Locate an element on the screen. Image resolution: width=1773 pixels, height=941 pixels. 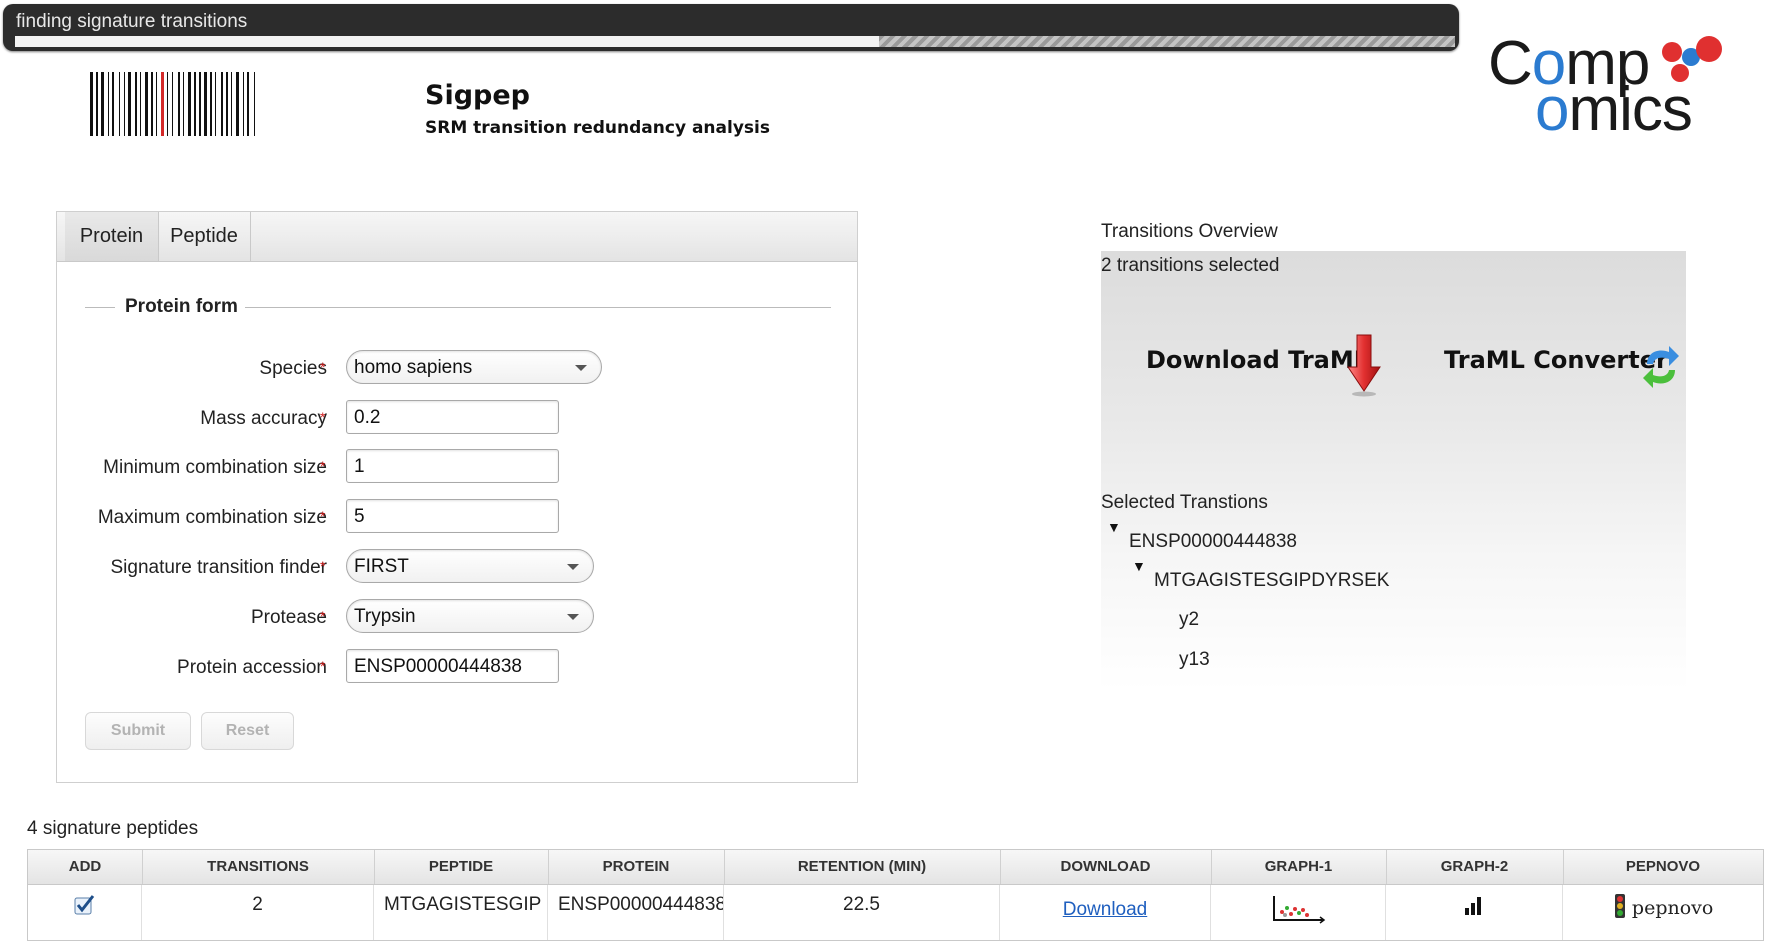
checkbox-checked-icon is located at coordinates (85, 905).